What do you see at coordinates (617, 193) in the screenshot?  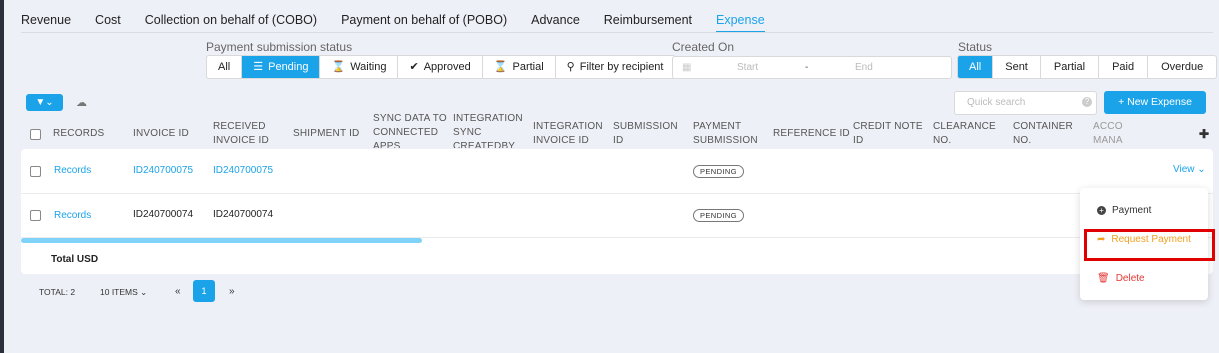 I see `row-divider` at bounding box center [617, 193].